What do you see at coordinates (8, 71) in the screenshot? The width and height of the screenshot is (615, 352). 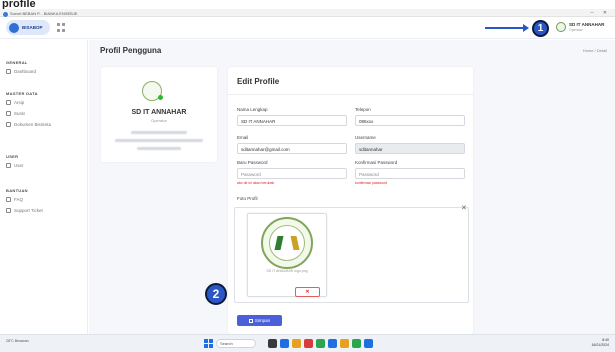 I see `home-icon` at bounding box center [8, 71].